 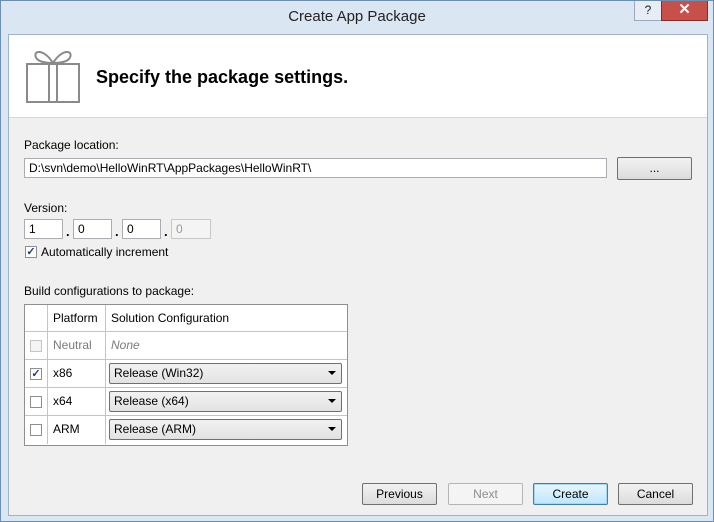 I want to click on title-bar: Create App Package ? ✕, so click(x=357, y=17).